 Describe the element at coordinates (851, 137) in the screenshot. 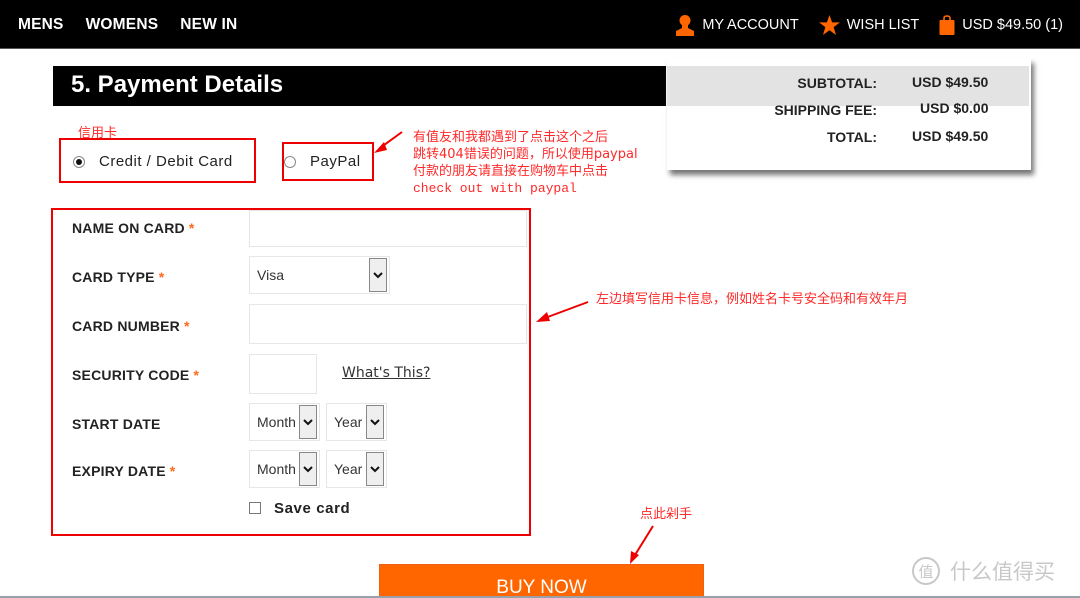

I see `total-label: TOTAL:` at that location.